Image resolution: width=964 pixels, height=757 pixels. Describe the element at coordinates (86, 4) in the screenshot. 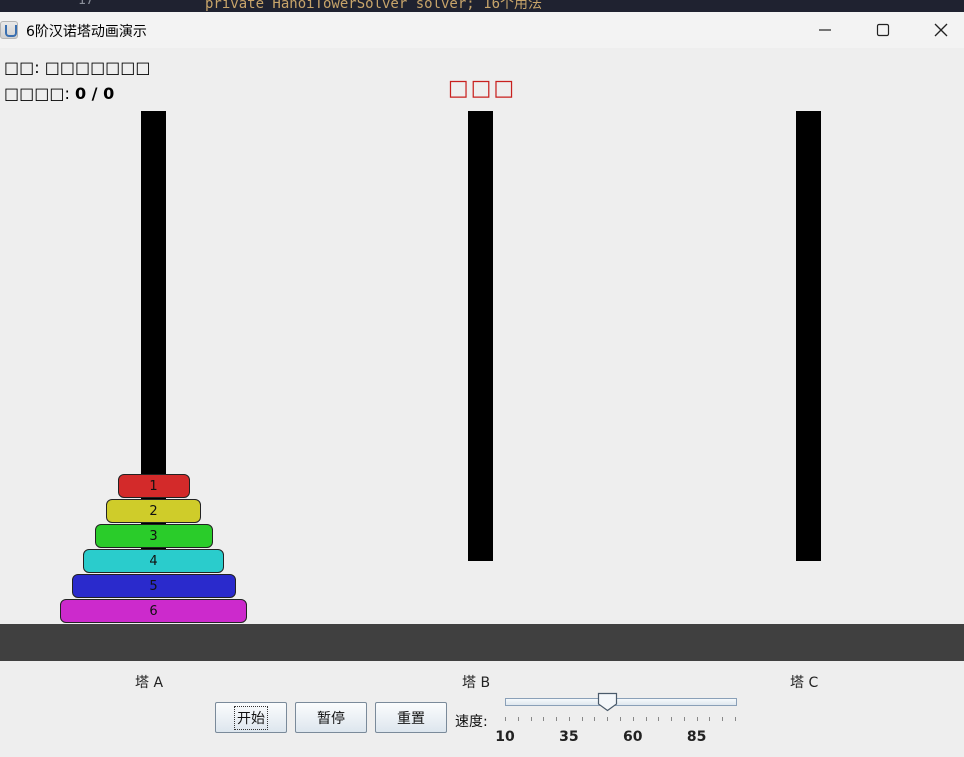

I see `background-line-number: 17` at that location.